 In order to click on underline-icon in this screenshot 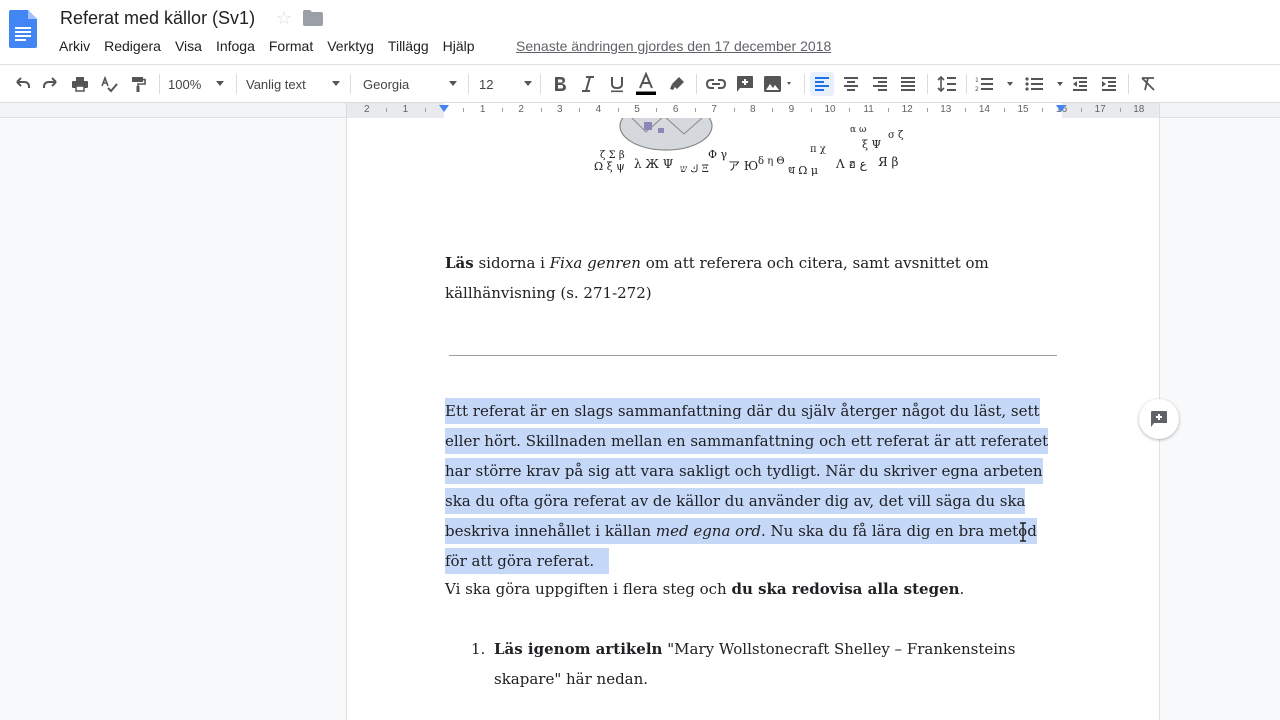, I will do `click(617, 85)`.